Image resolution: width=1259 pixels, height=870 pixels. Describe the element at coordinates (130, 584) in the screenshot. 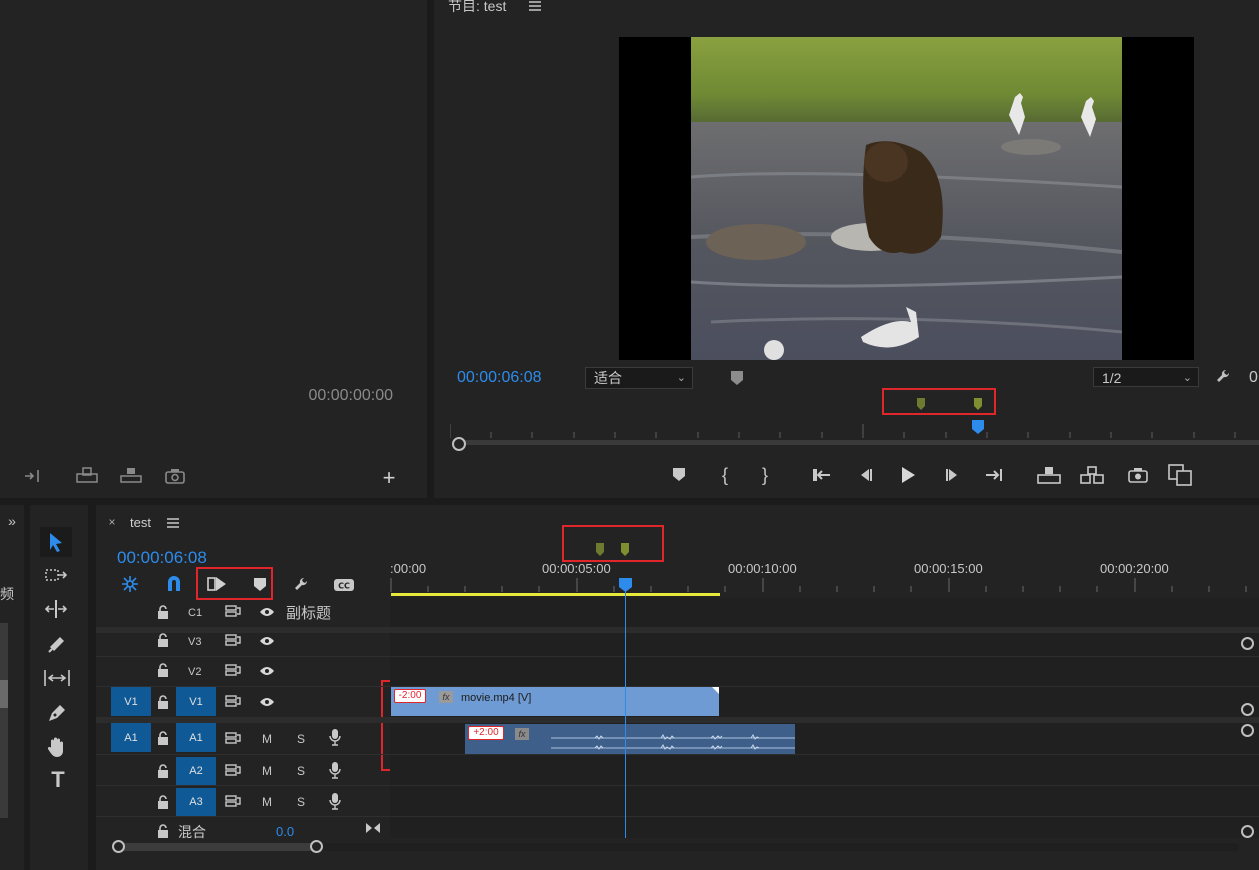

I see `nest-sequence-icon` at that location.